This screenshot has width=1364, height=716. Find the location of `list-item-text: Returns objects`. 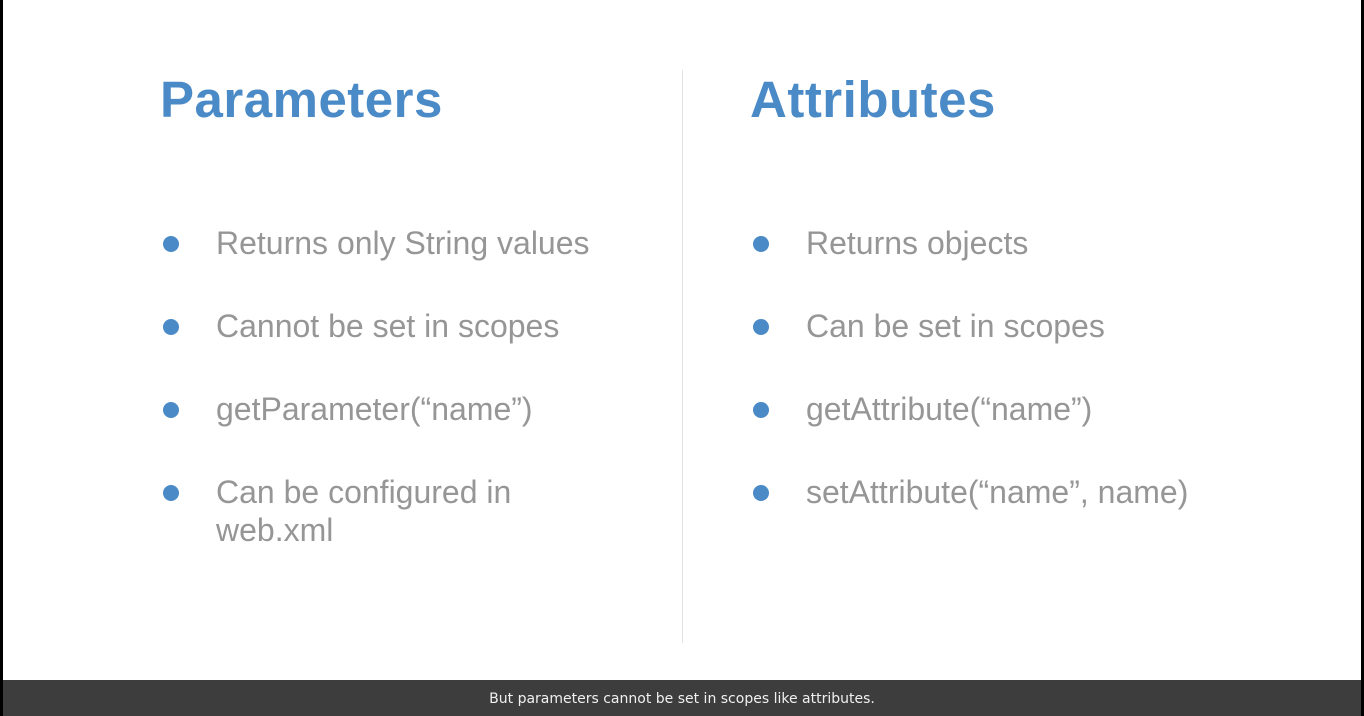

list-item-text: Returns objects is located at coordinates (917, 243).